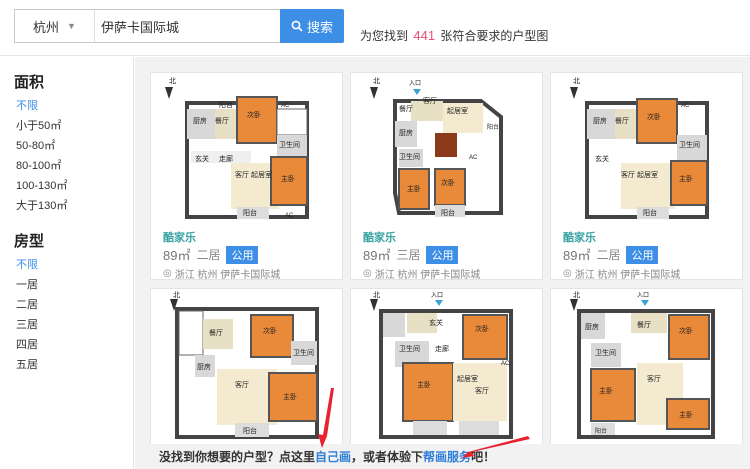 The height and width of the screenshot is (469, 750). I want to click on area-filter-lt50: 小于50㎡, so click(73, 126).